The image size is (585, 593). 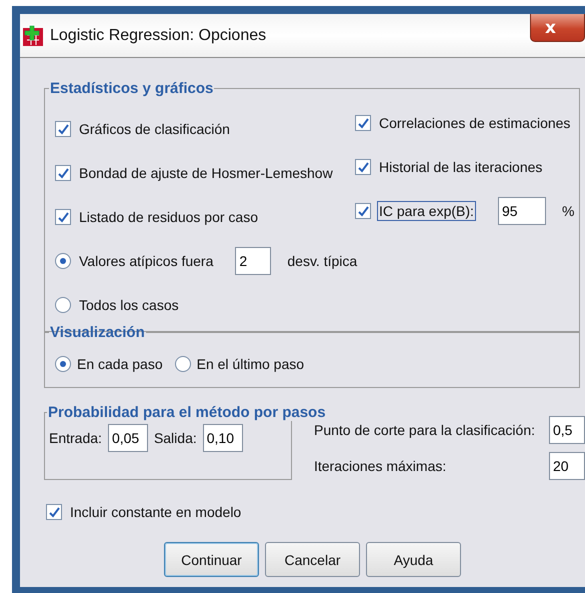 What do you see at coordinates (426, 211) in the screenshot?
I see `option-label: IC para exp(B):` at bounding box center [426, 211].